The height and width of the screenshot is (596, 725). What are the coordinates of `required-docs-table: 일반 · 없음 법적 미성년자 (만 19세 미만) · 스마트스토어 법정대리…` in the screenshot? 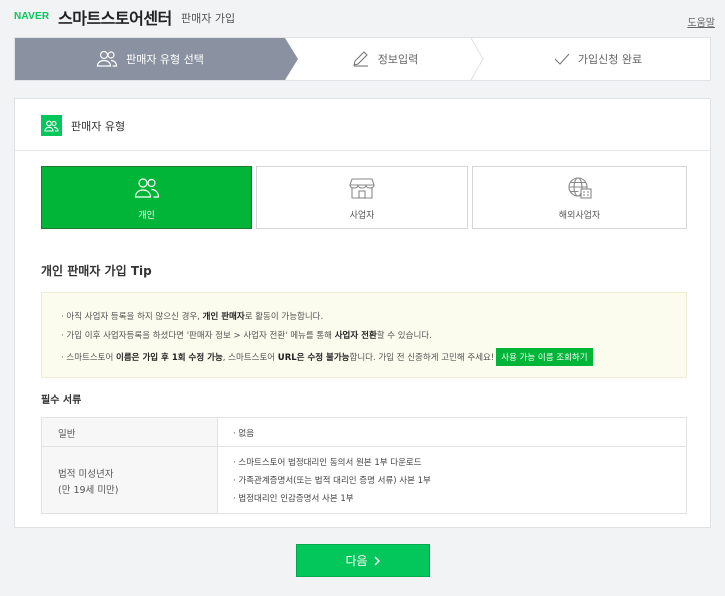 It's located at (364, 465).